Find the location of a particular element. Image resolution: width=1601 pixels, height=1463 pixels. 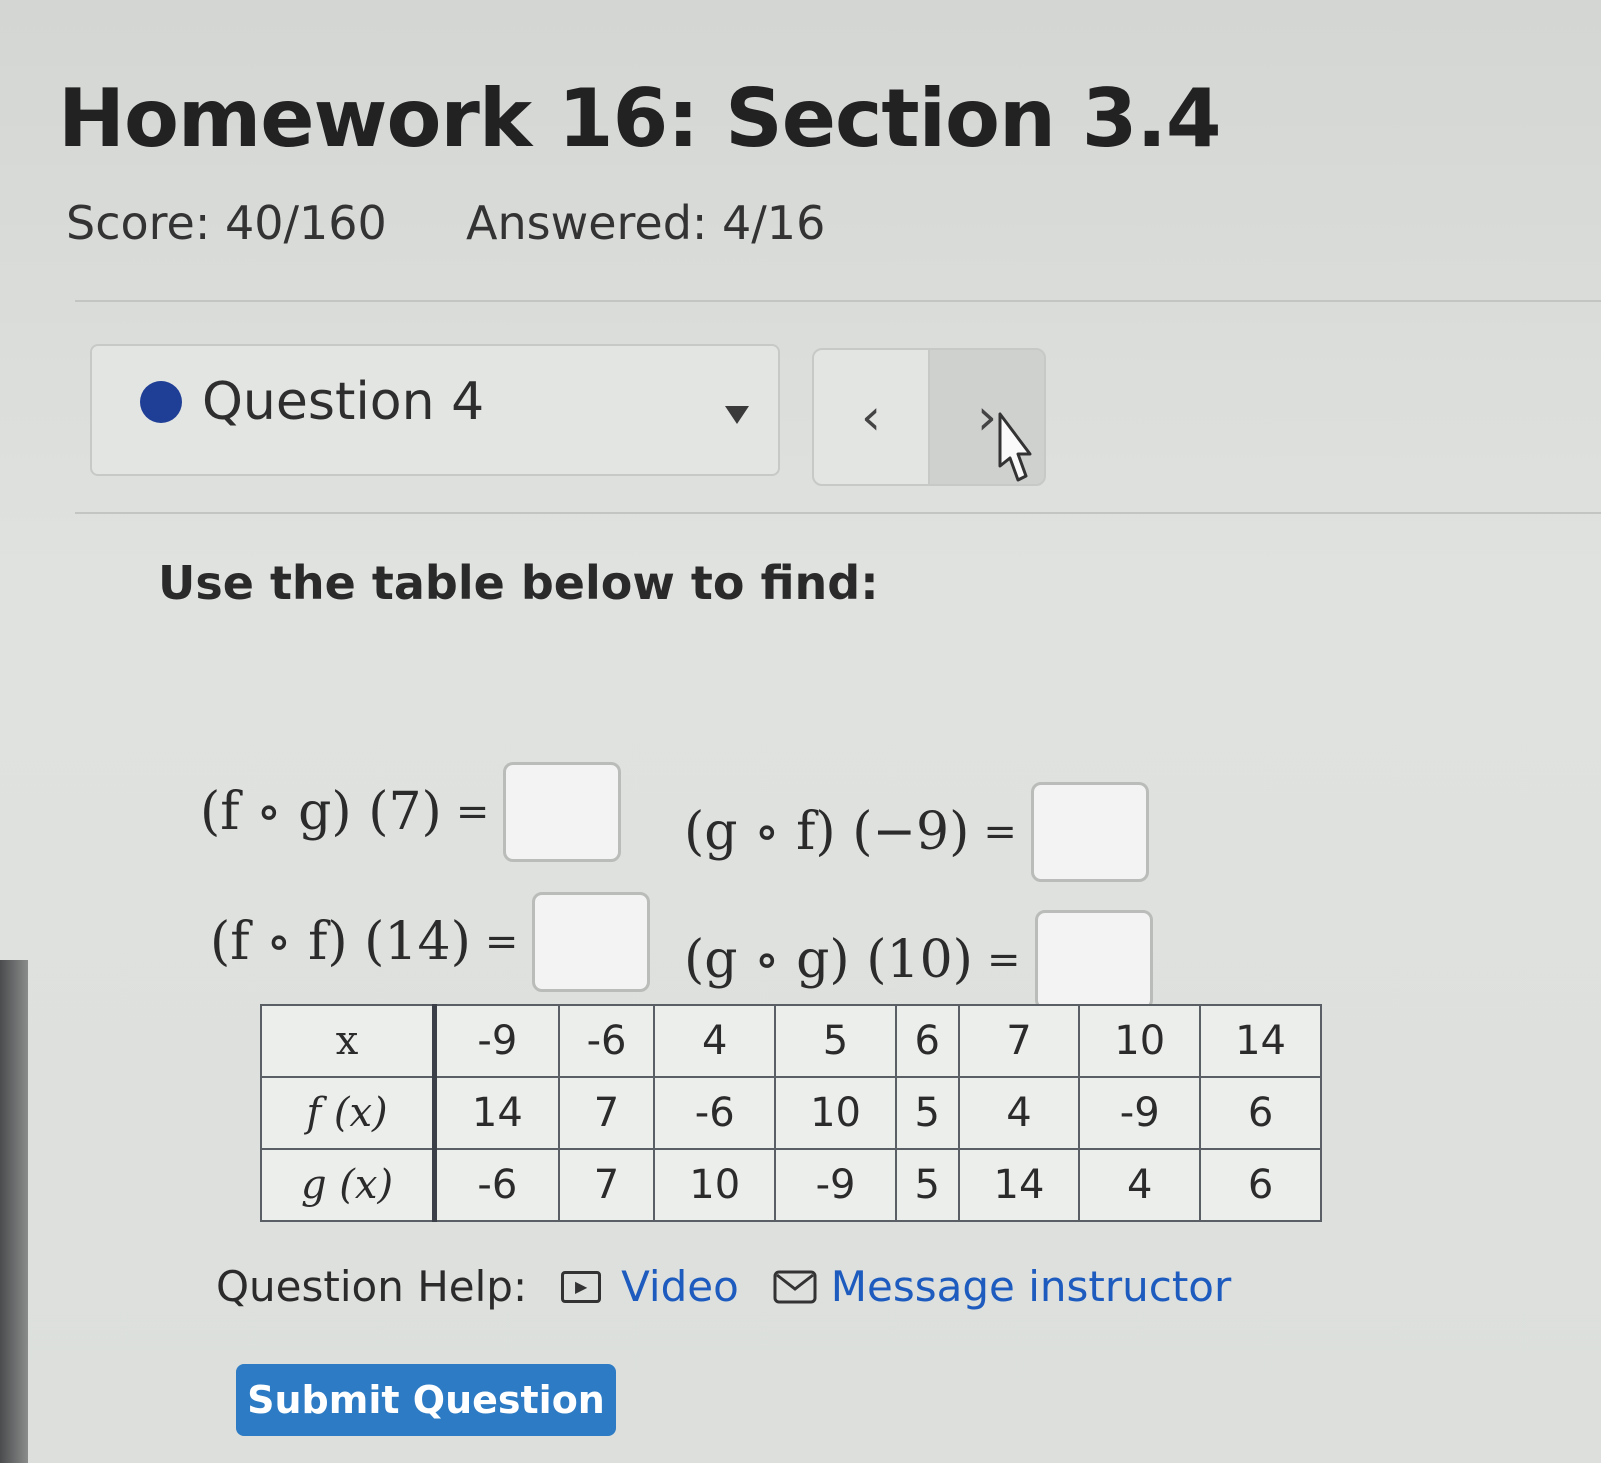

table-row-x: x -9 -6 4 5 6 7 10 14 is located at coordinates (791, 1041).